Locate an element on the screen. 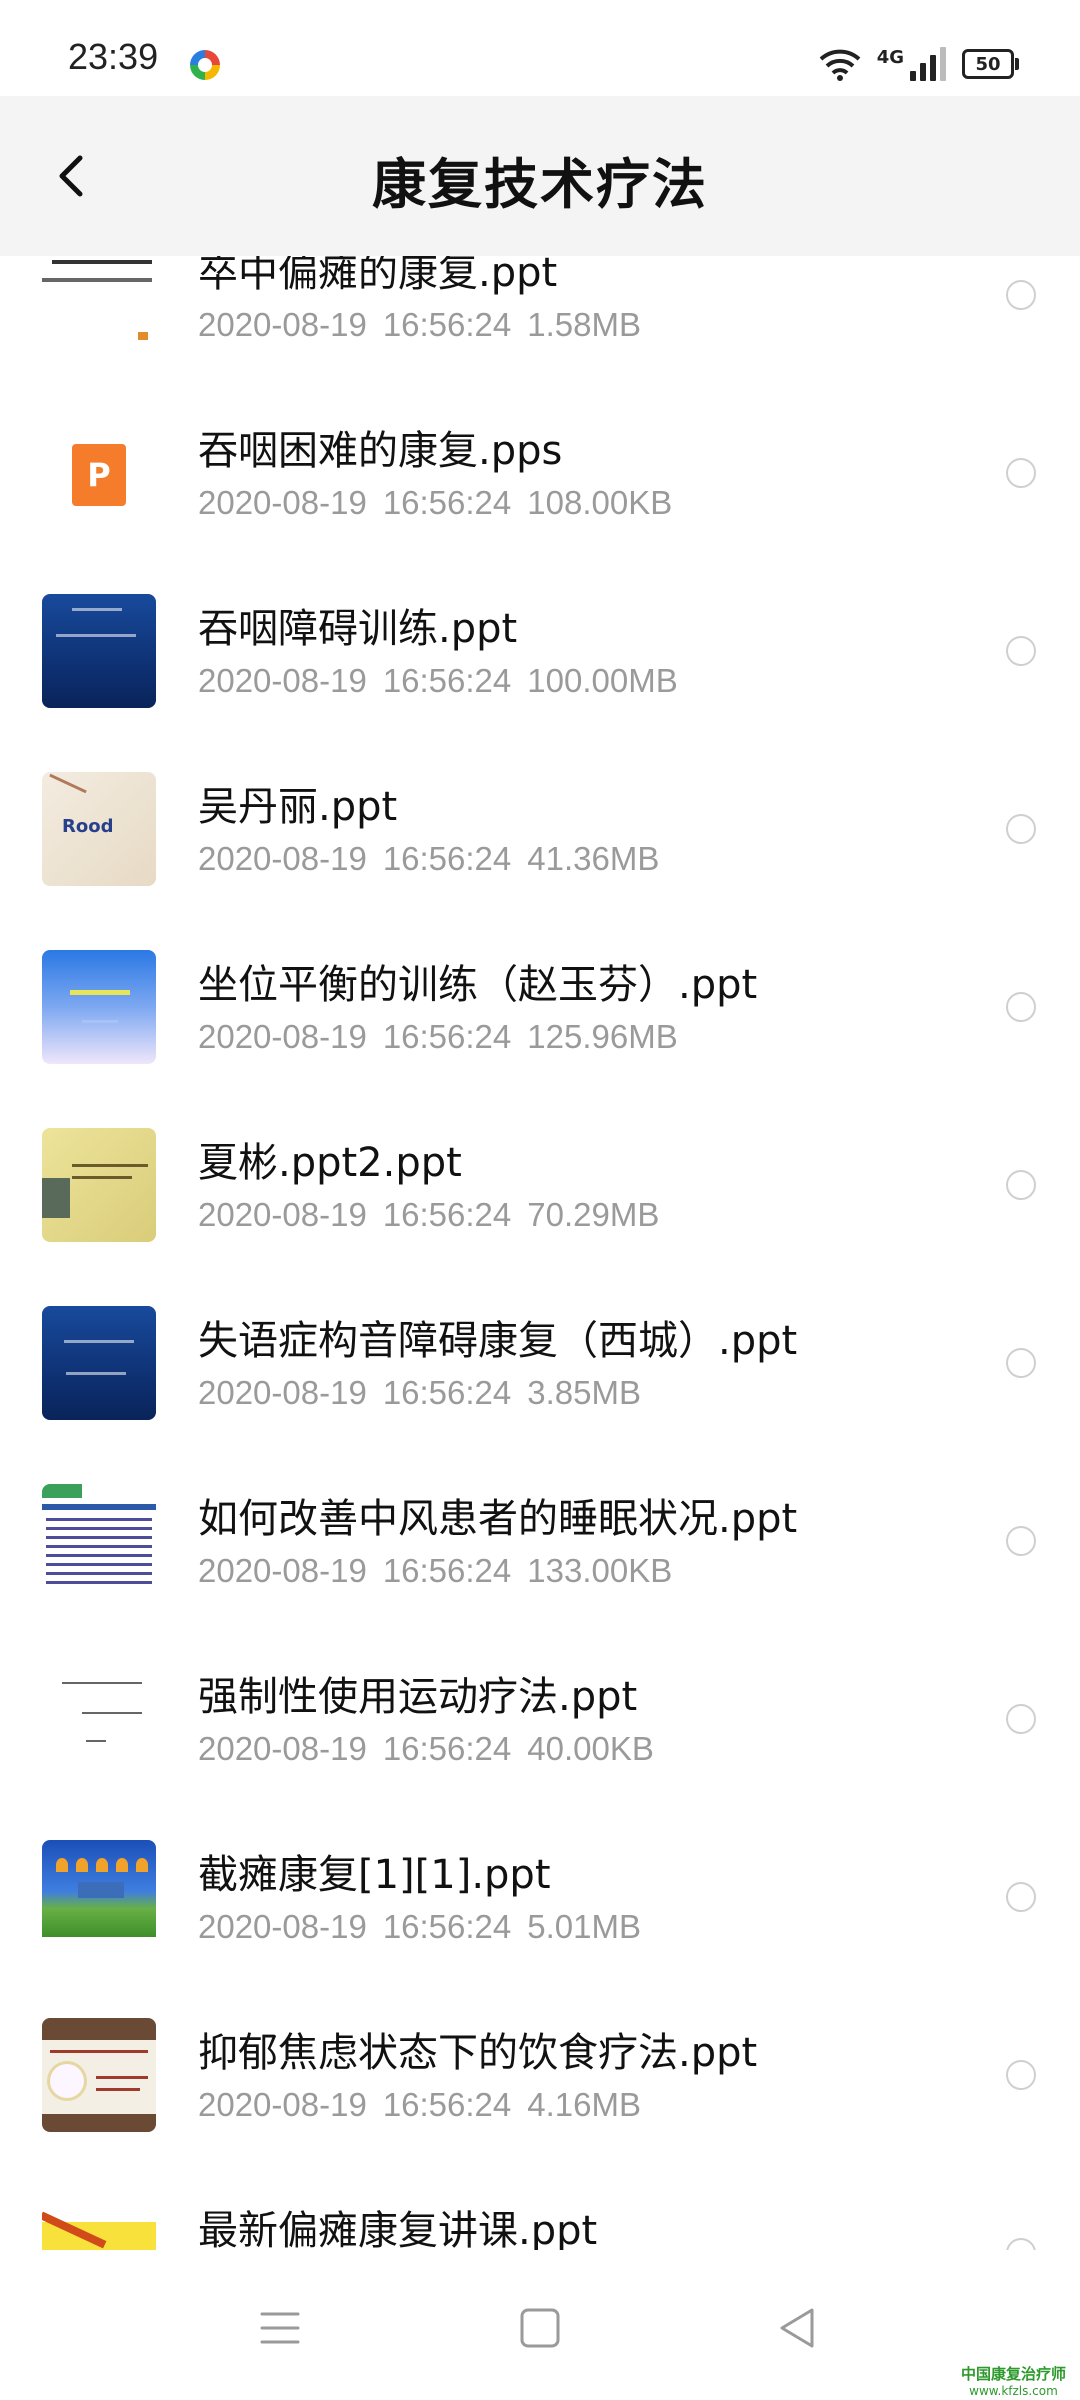 Image resolution: width=1080 pixels, height=2400 pixels. file-size: 70.29MB is located at coordinates (593, 1214).